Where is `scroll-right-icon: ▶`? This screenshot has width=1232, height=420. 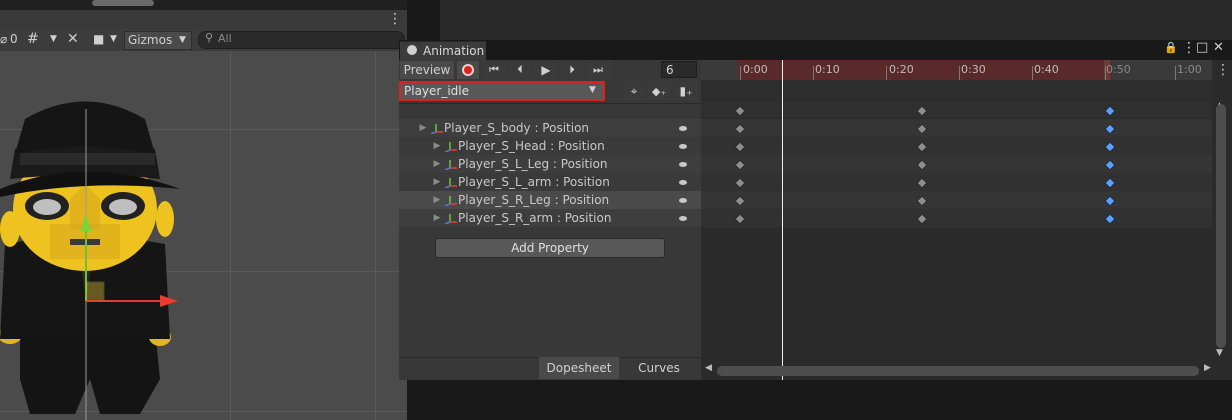
scroll-right-icon: ▶ is located at coordinates (1207, 368).